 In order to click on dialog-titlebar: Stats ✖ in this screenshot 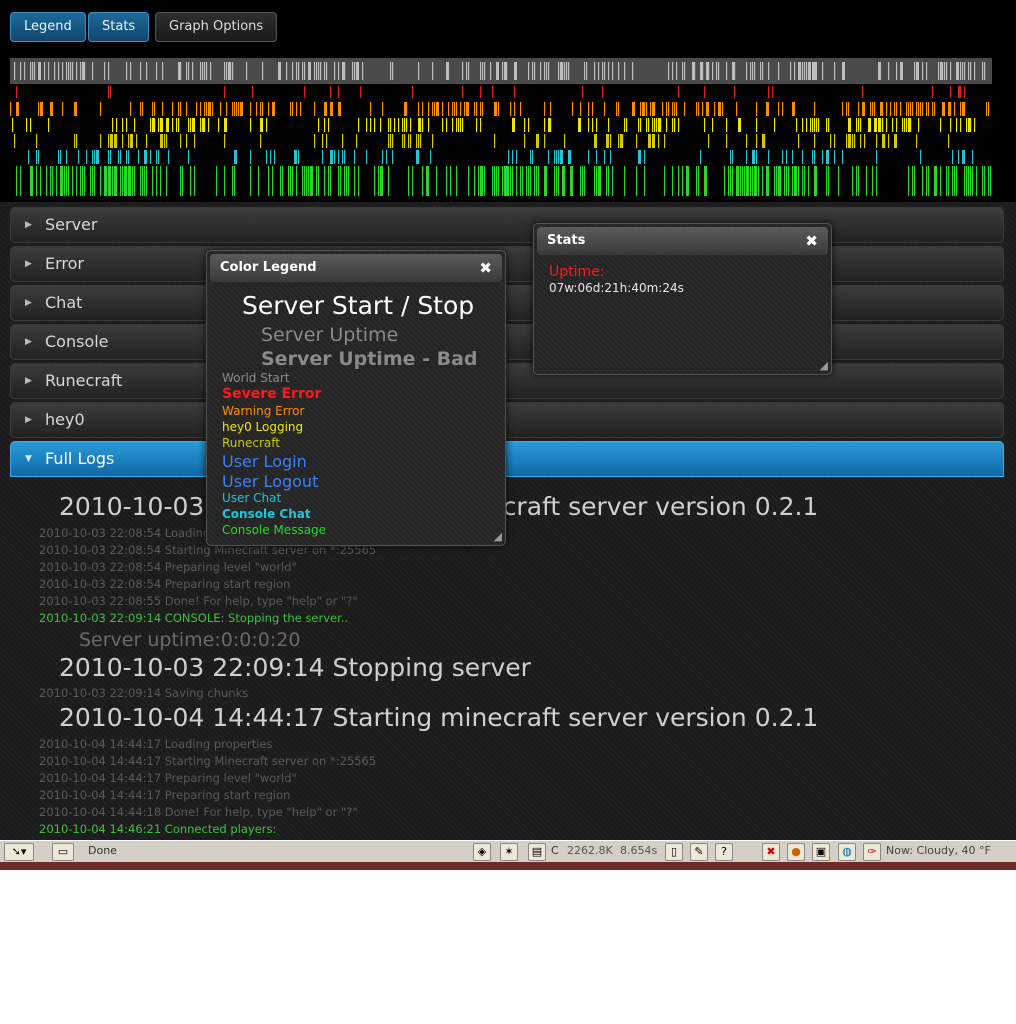, I will do `click(682, 241)`.